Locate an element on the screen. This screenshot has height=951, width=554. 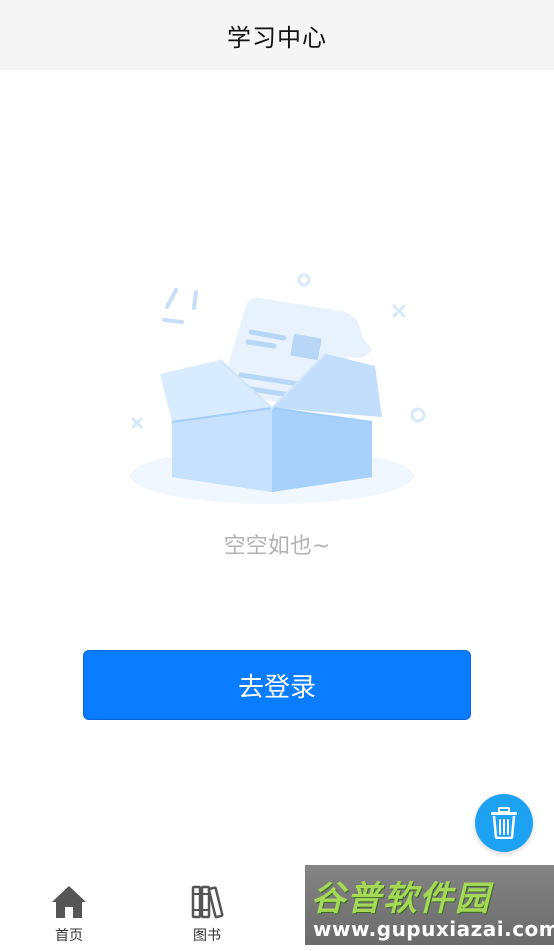
delete-fab-button is located at coordinates (504, 823).